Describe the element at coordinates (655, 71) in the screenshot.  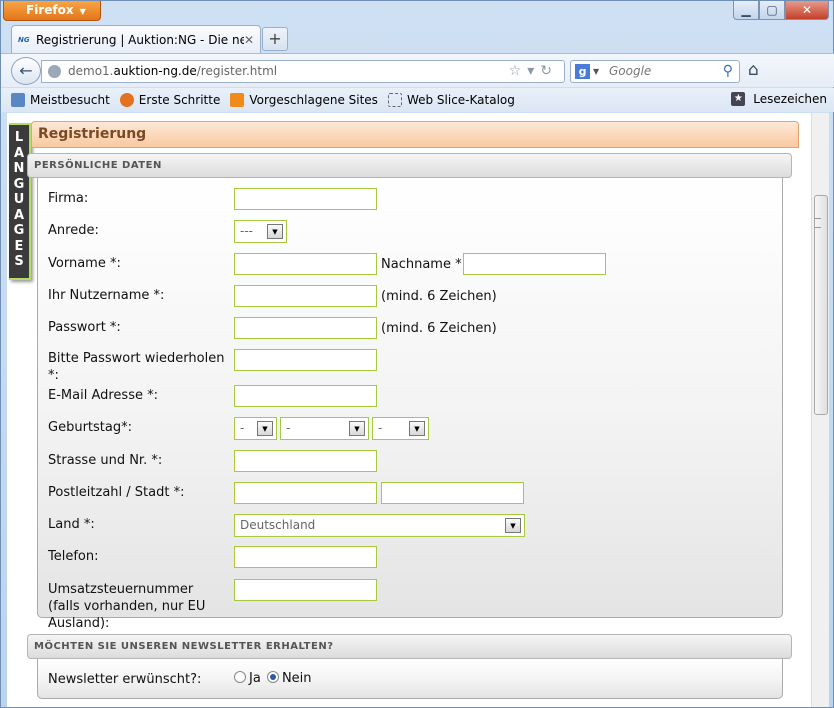
I see `search-input: g ▼ Google ⚲` at that location.